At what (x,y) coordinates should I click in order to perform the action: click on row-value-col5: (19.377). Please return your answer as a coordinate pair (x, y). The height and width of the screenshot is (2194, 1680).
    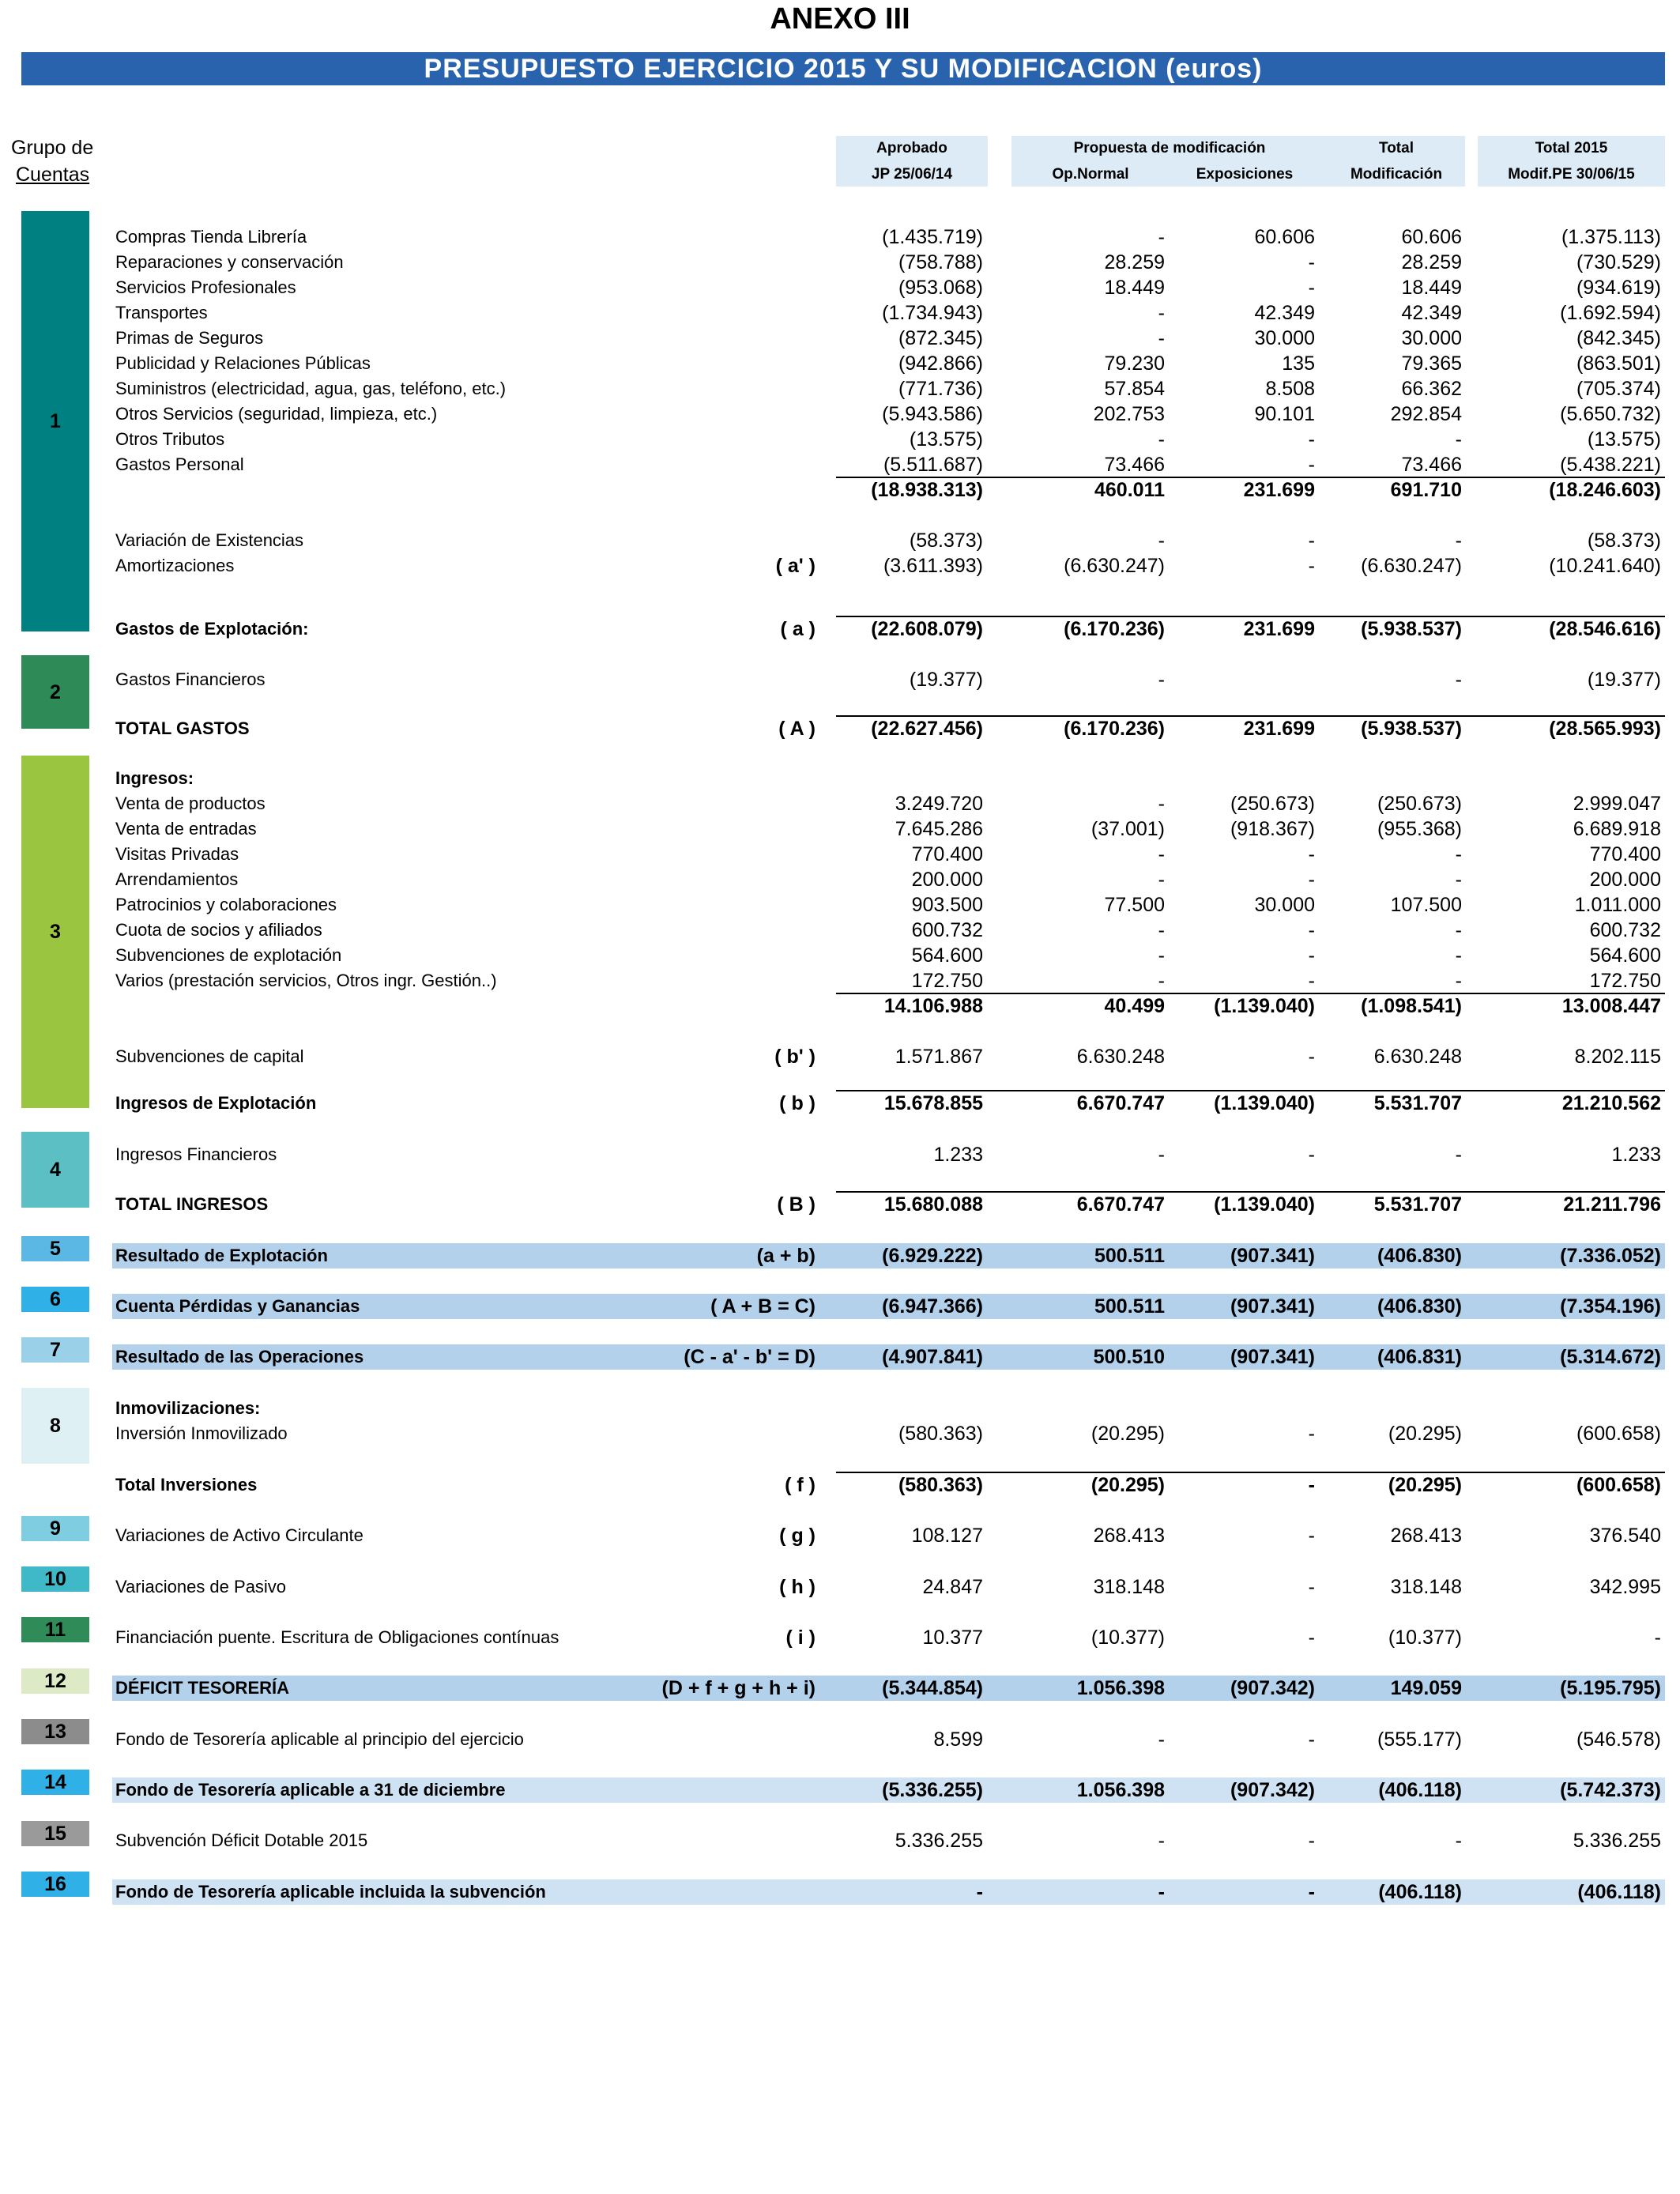
    Looking at the image, I should click on (1624, 680).